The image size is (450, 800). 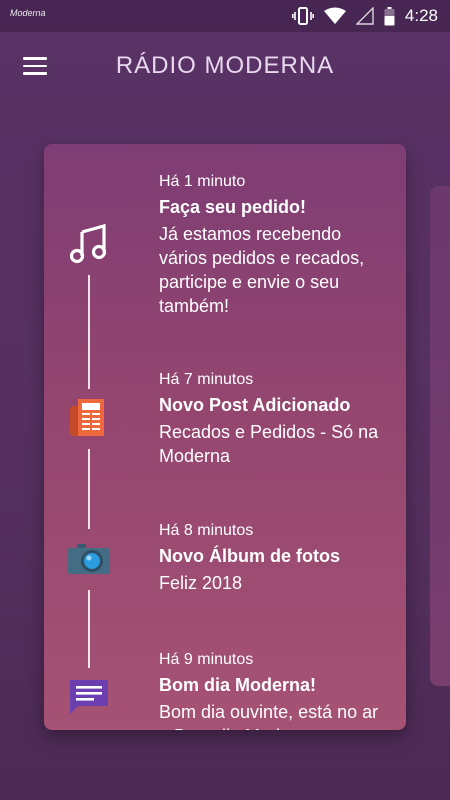 I want to click on app-bar: RÁDIO MODERNA, so click(x=225, y=66).